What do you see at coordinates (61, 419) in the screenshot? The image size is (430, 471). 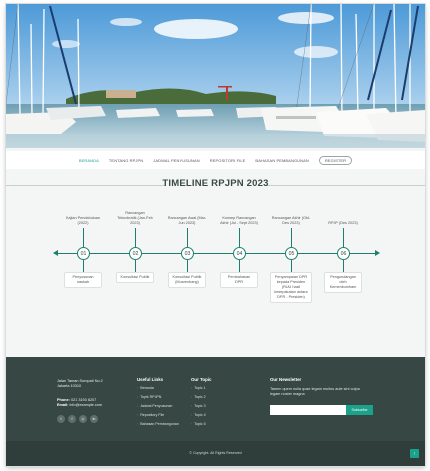 I see `twitter-icon: t` at bounding box center [61, 419].